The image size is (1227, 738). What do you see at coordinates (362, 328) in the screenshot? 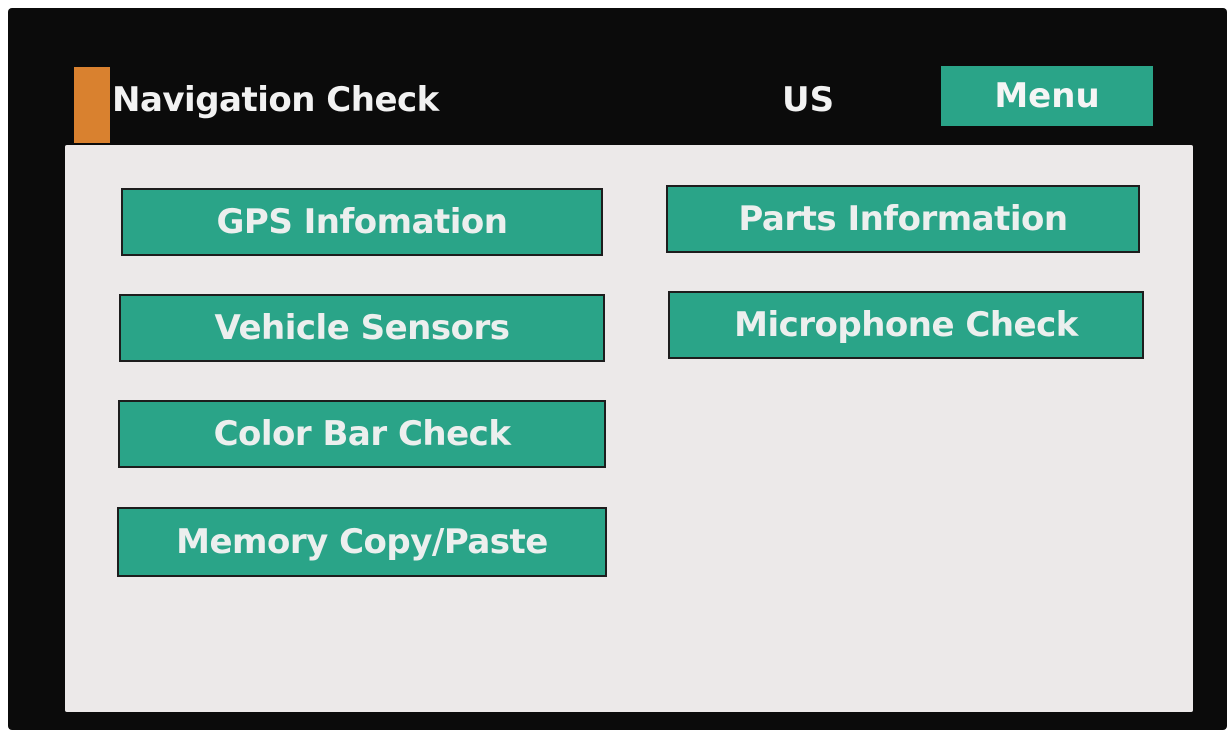
I see `vehicle-sensors-button: Vehicle Sensors` at bounding box center [362, 328].